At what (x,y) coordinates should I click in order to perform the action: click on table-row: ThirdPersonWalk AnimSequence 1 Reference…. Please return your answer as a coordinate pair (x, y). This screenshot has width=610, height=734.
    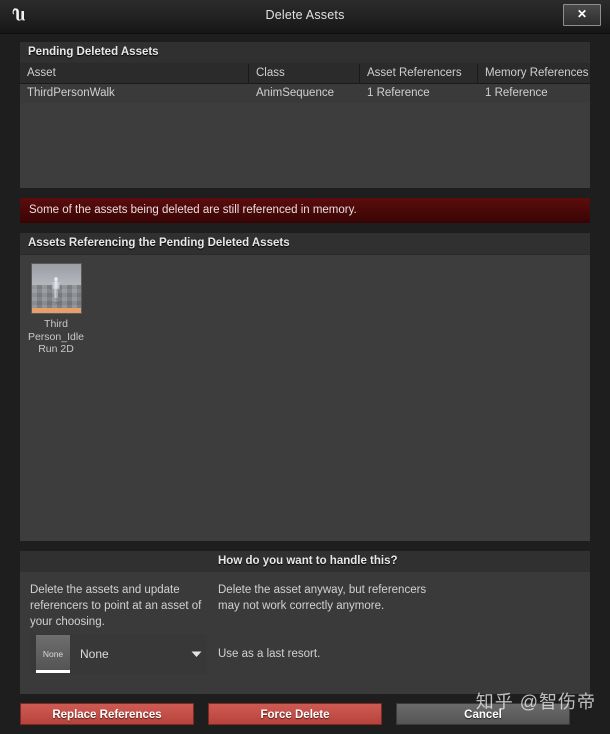
    Looking at the image, I should click on (305, 93).